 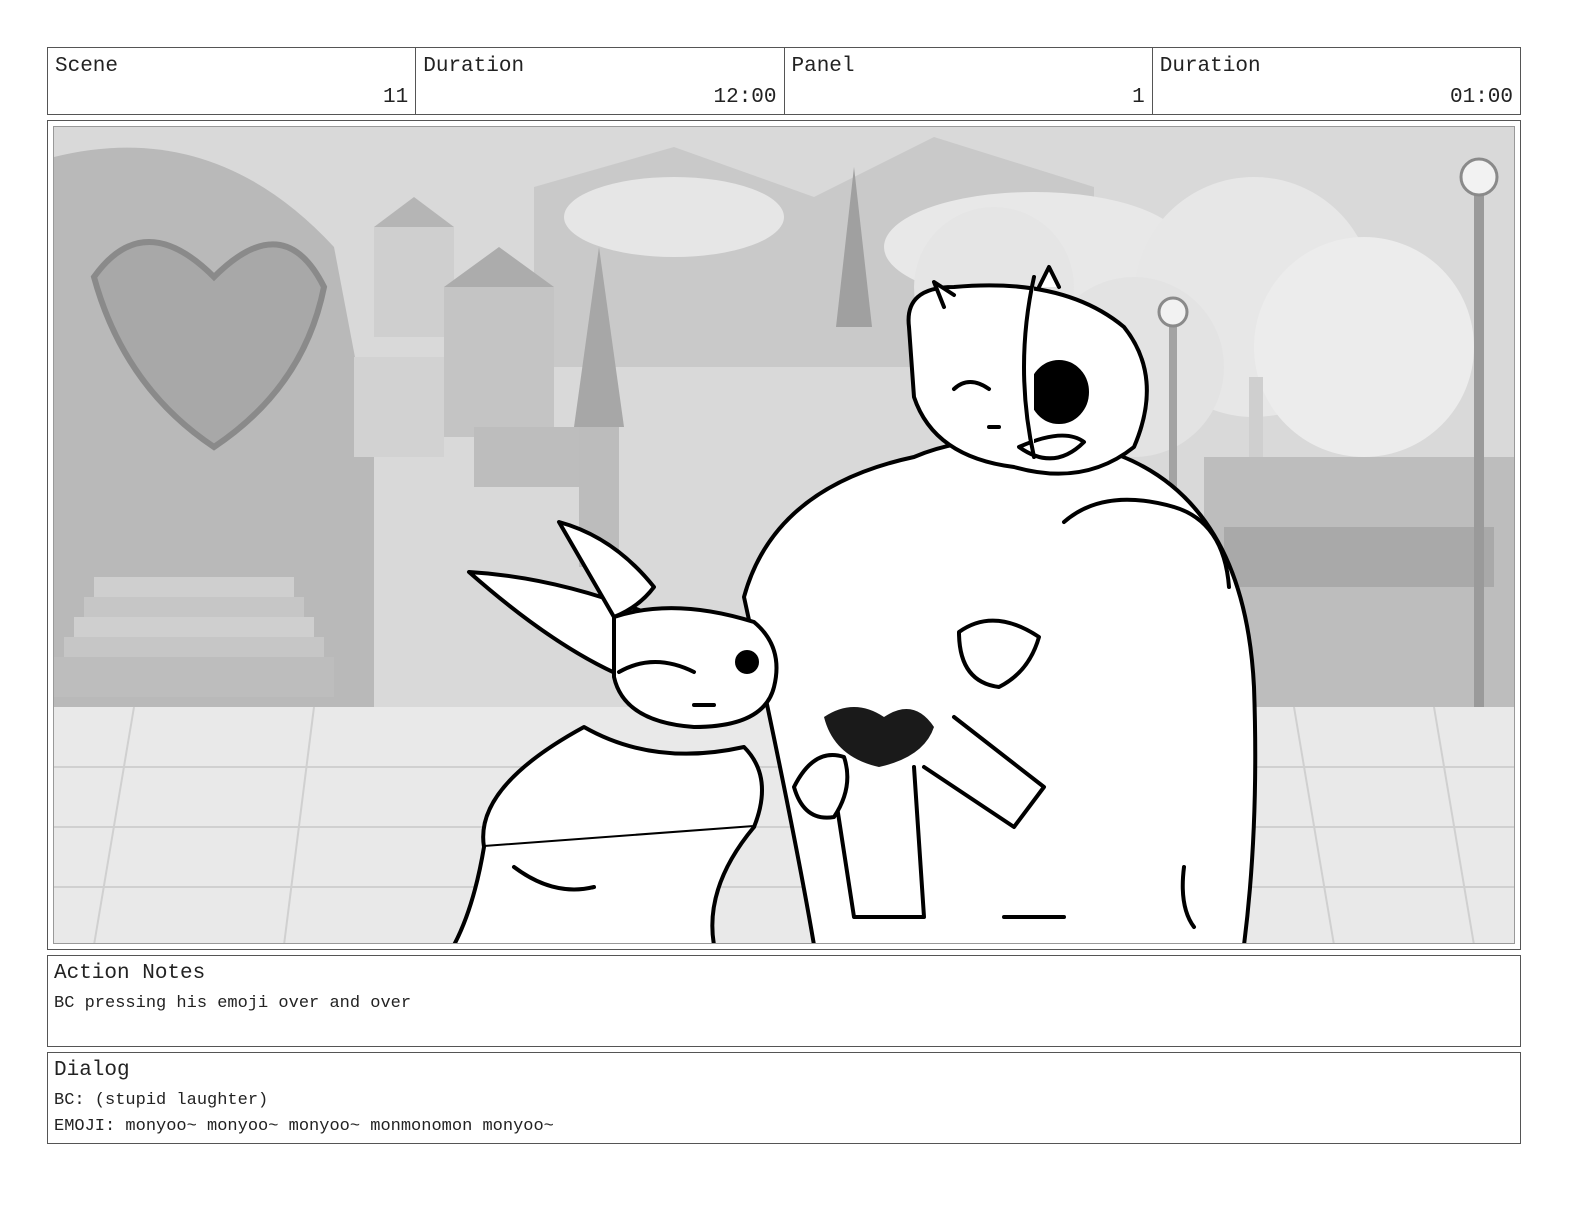 What do you see at coordinates (395, 97) in the screenshot?
I see `scene-number: 11` at bounding box center [395, 97].